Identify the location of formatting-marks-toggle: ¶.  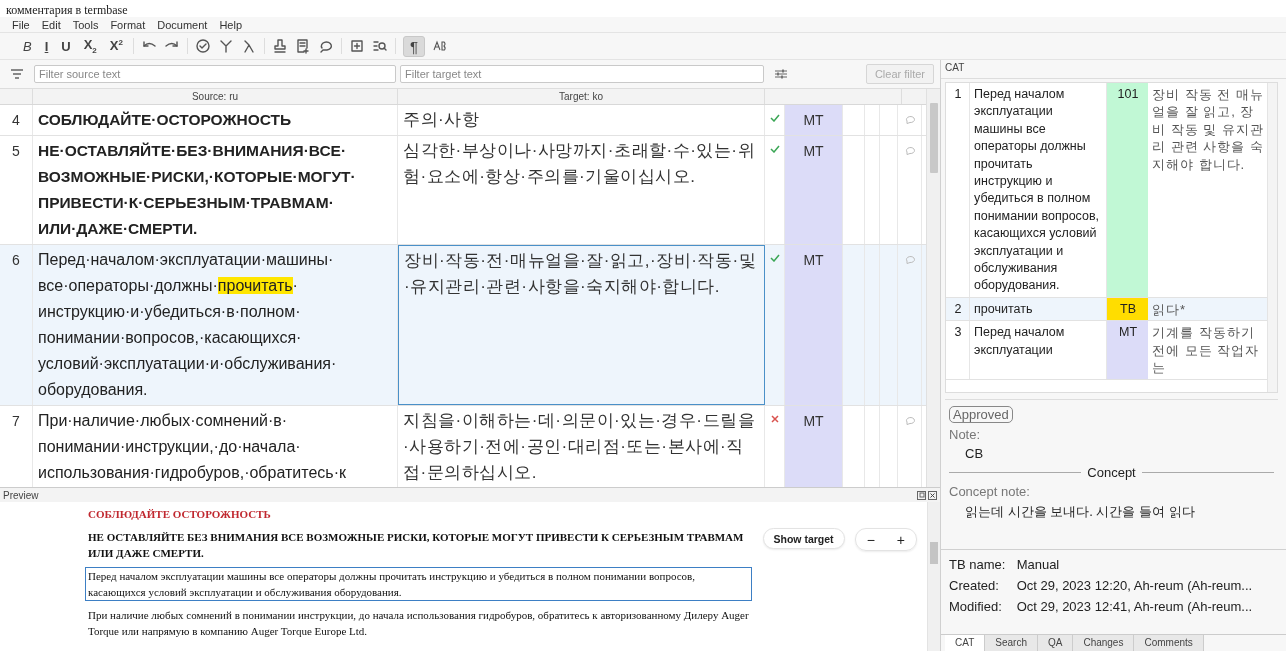
(413, 46).